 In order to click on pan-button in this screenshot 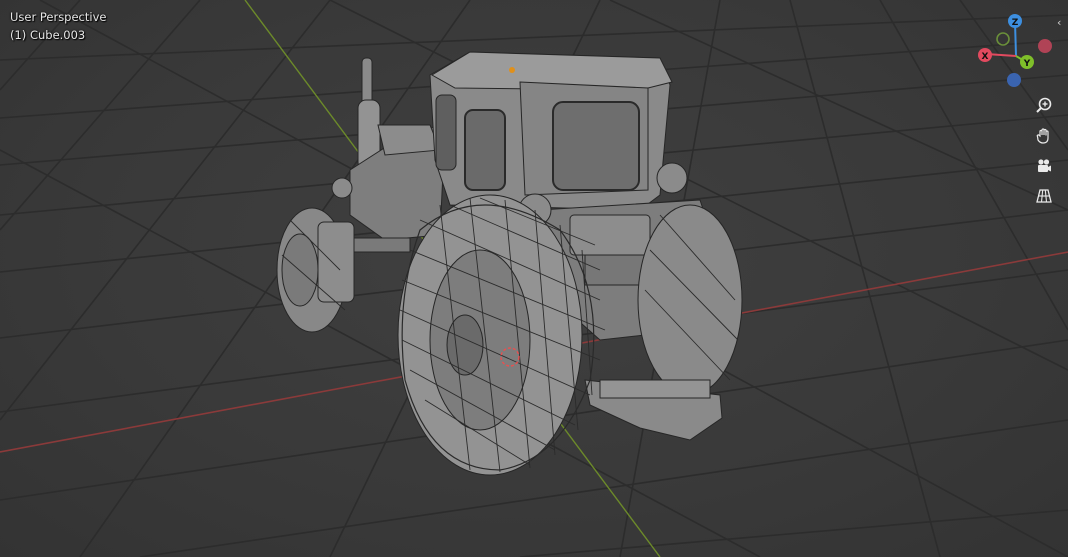, I will do `click(1044, 136)`.